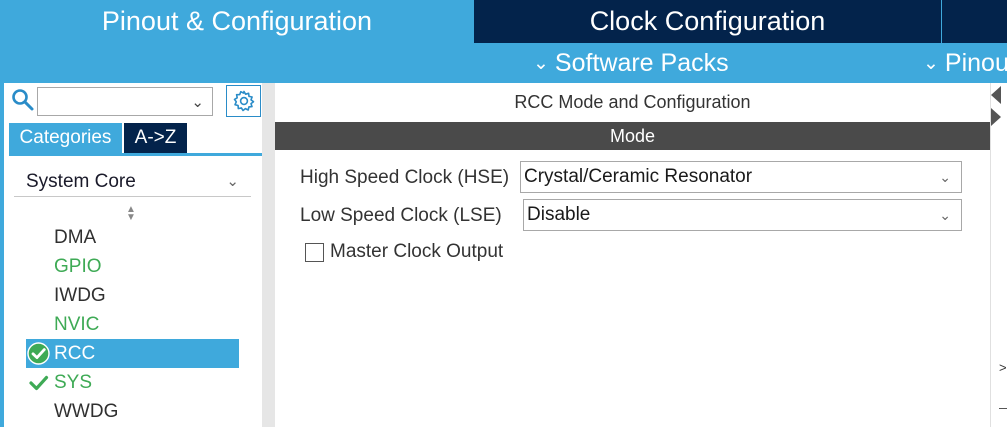 This screenshot has width=1007, height=427. I want to click on master-clock-output-checkbox, so click(314, 252).